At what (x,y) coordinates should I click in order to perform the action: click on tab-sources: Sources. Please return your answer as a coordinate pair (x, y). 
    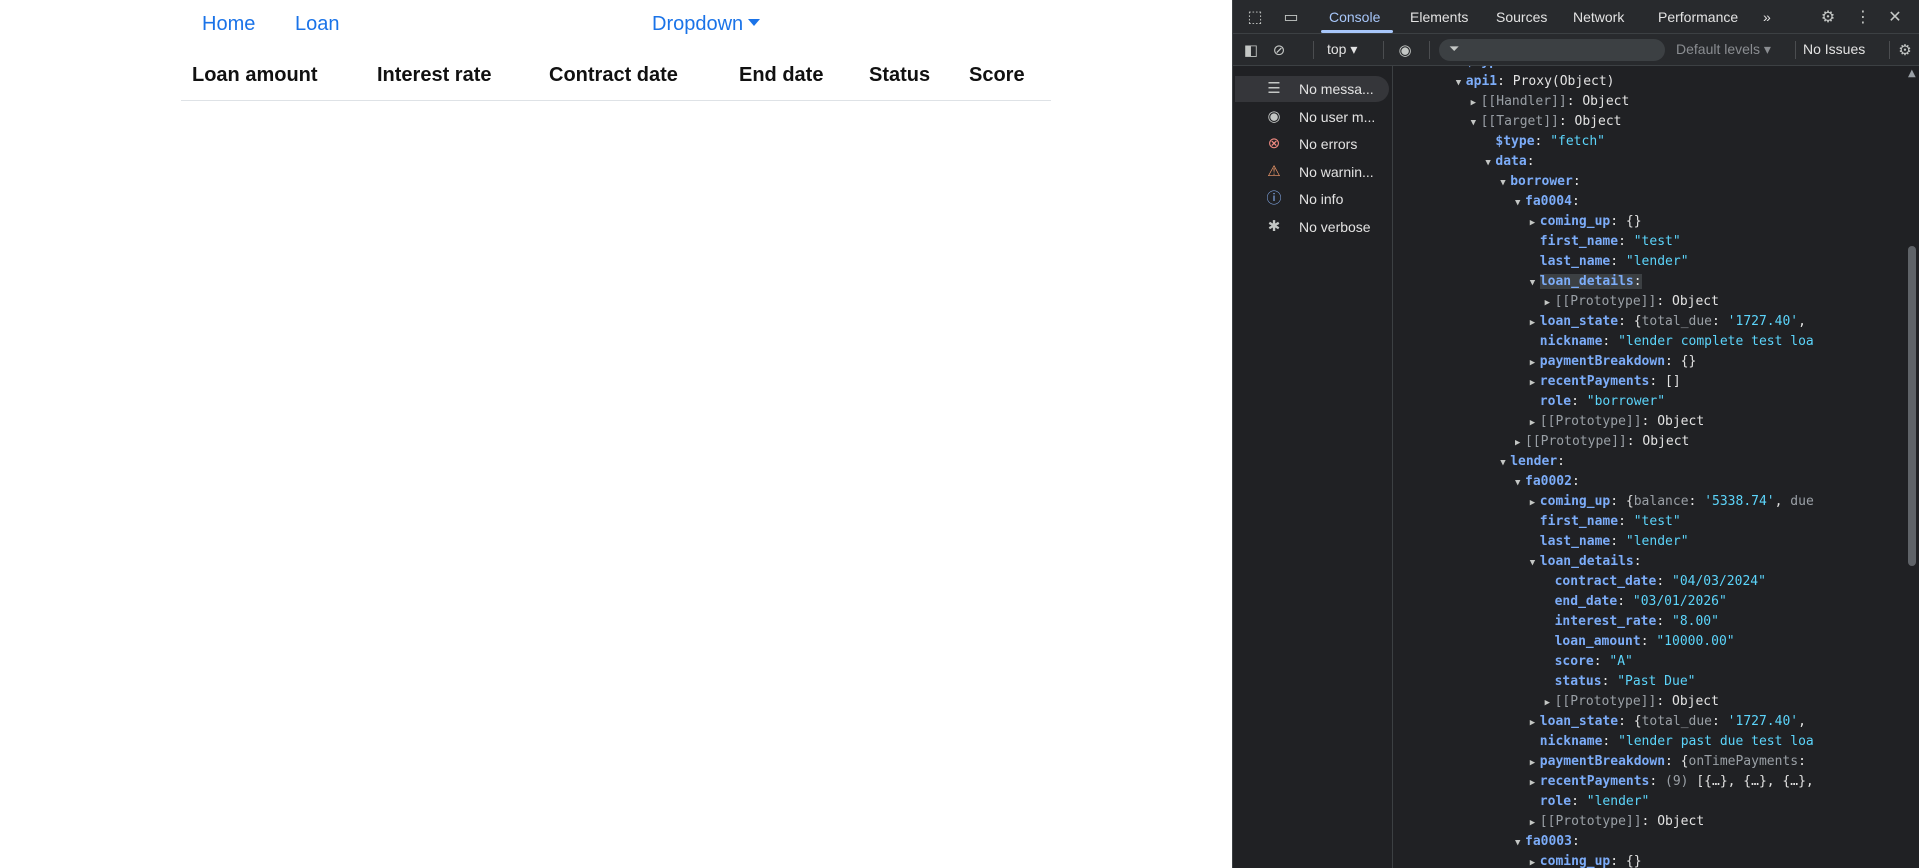
    Looking at the image, I should click on (1521, 17).